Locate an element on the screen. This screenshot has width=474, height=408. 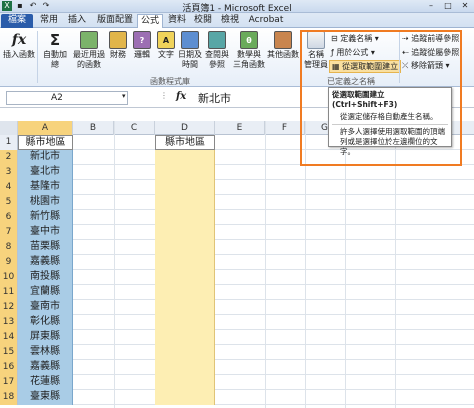
tooltip-separator is located at coordinates (390, 124).